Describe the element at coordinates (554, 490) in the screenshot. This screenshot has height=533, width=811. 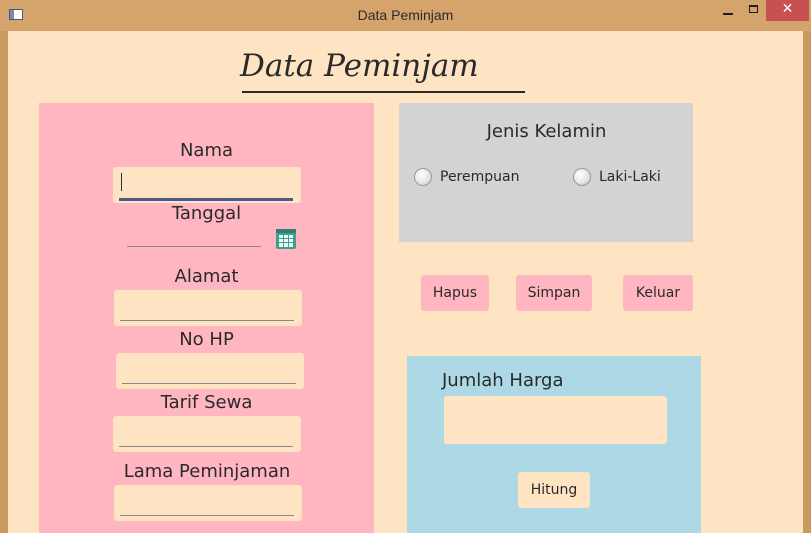
I see `hitung-button: Hitung` at that location.